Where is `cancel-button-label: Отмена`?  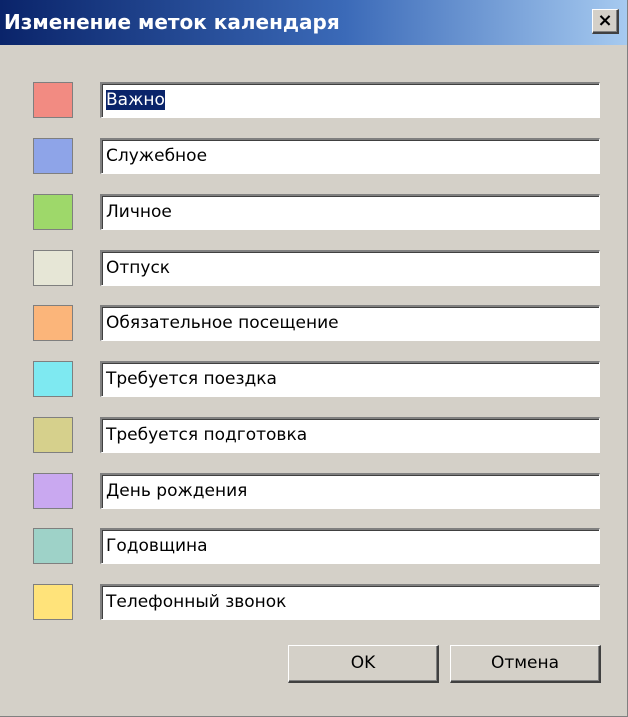
cancel-button-label: Отмена is located at coordinates (525, 663).